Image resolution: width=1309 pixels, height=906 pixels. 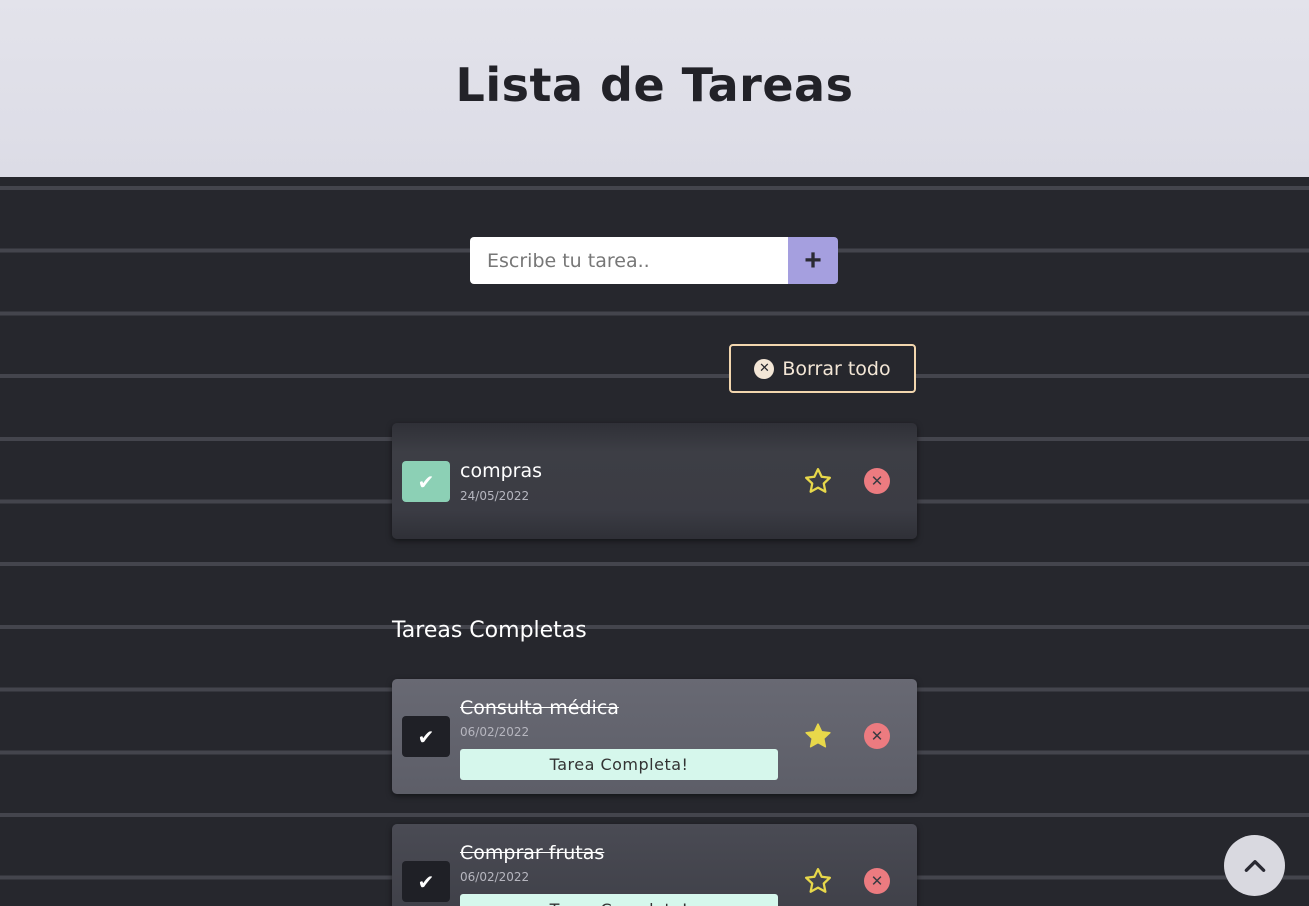 I want to click on task-card: ✔ compras 24/05/2022 ✕, so click(x=654, y=481).